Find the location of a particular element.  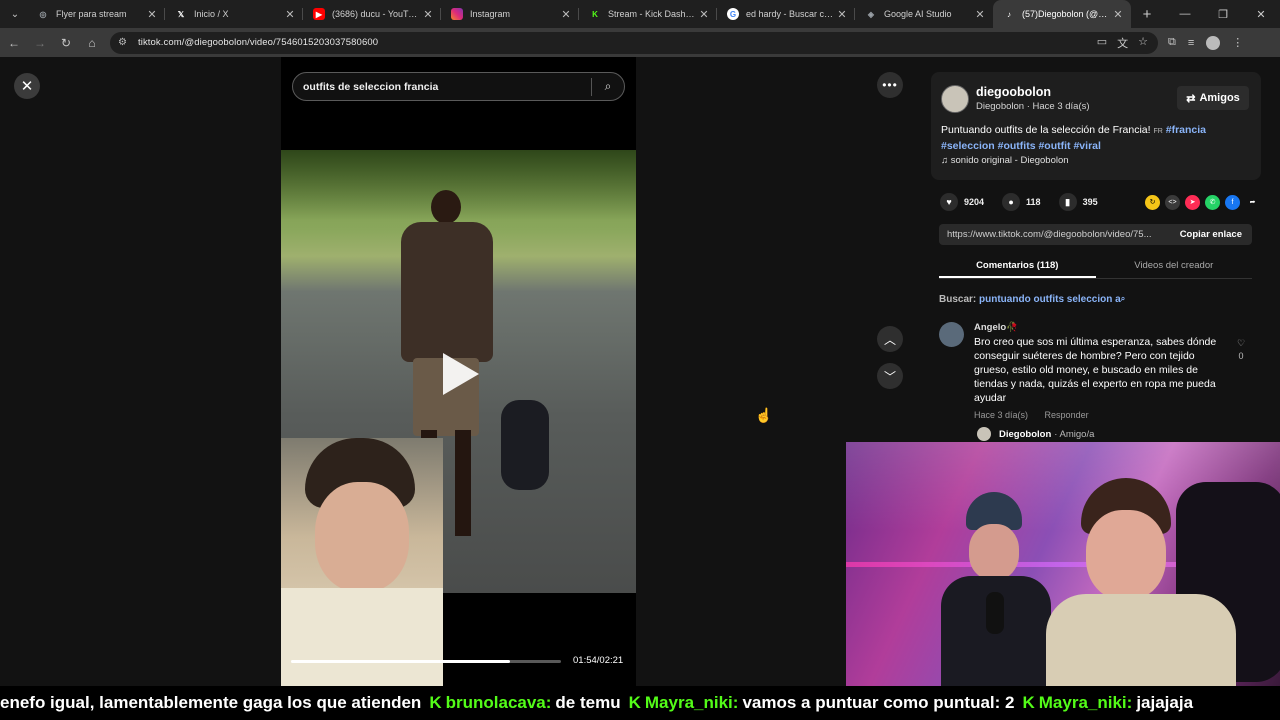

tab-title: Google AI Studio is located at coordinates (918, 14).